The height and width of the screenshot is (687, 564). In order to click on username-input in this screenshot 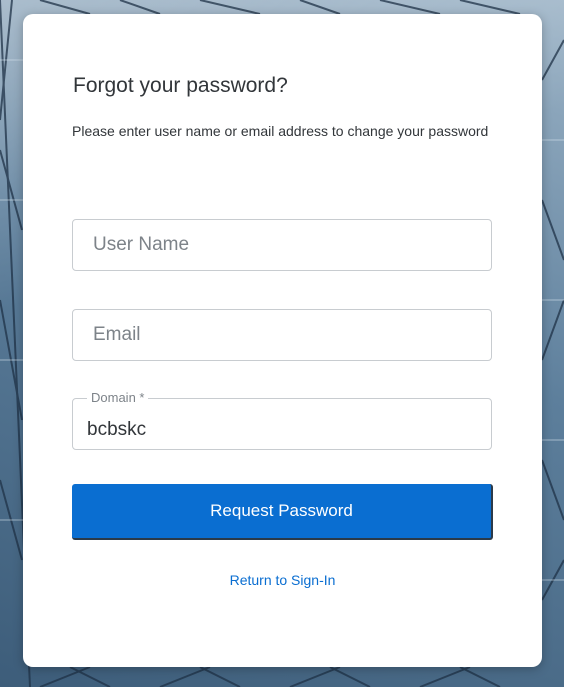, I will do `click(282, 245)`.